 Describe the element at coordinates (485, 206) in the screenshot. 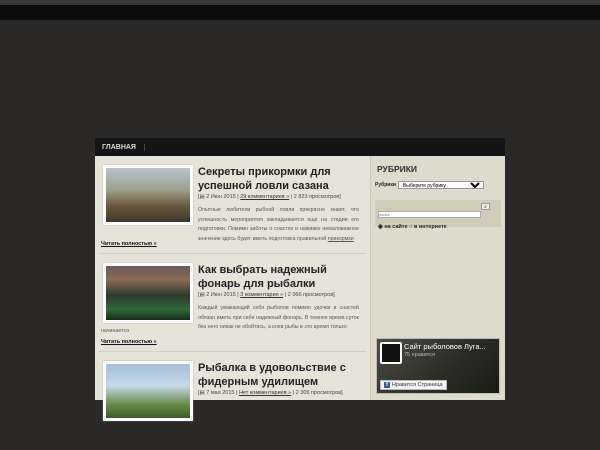

I see `search-icon: ⌕` at that location.